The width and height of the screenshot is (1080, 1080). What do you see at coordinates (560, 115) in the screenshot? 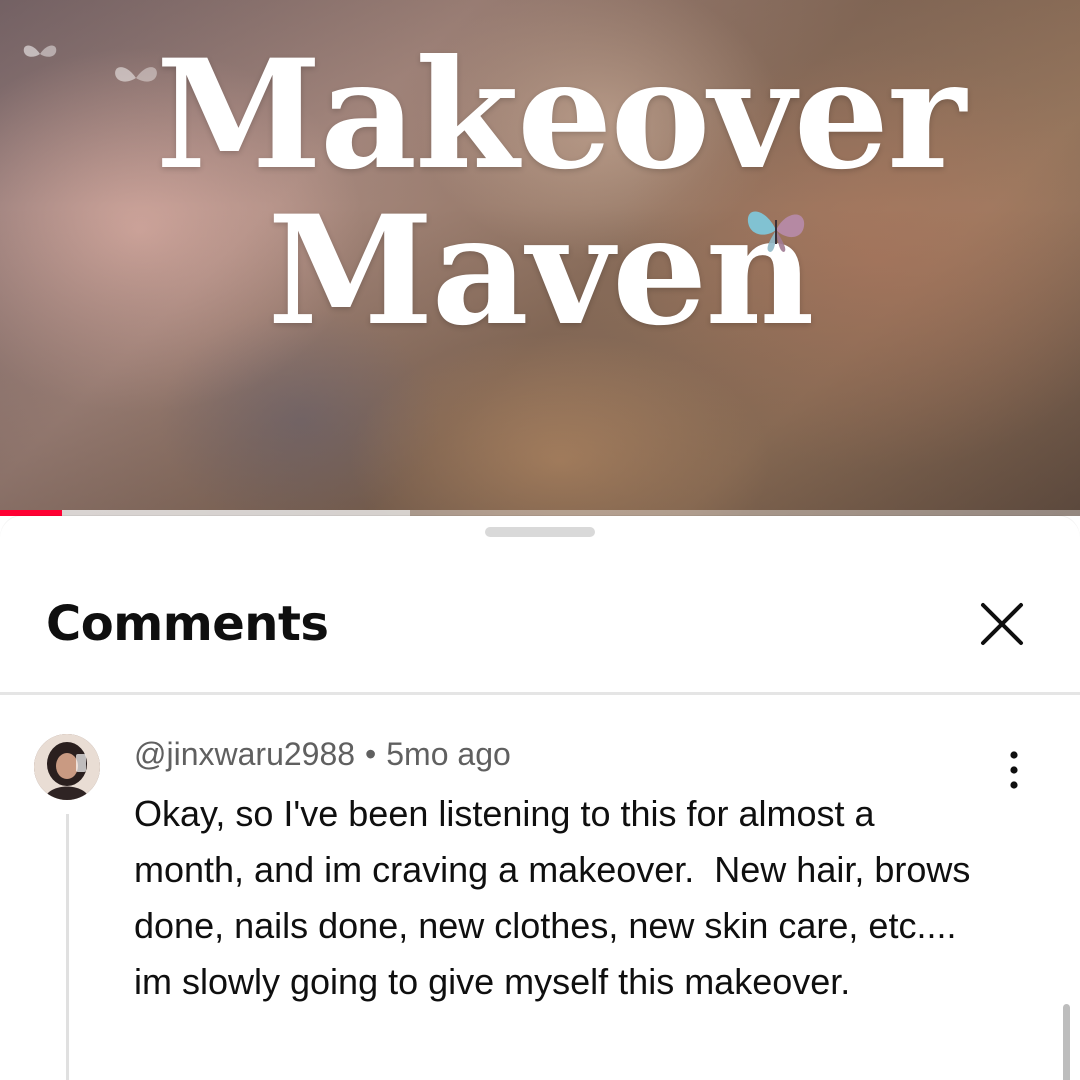
I see `video-title-line1: Makeover` at bounding box center [560, 115].